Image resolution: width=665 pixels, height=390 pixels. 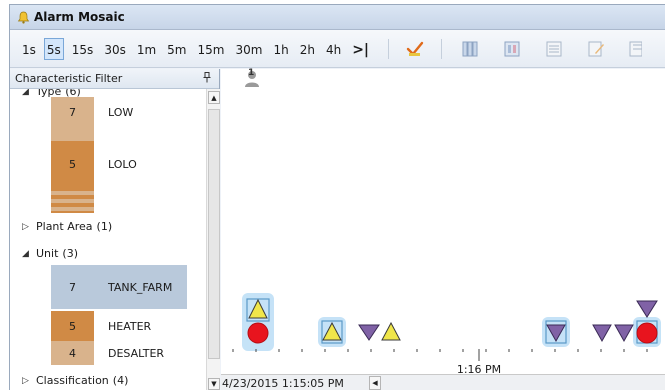 I want to click on filter-row-low-ext, so click(x=72, y=134).